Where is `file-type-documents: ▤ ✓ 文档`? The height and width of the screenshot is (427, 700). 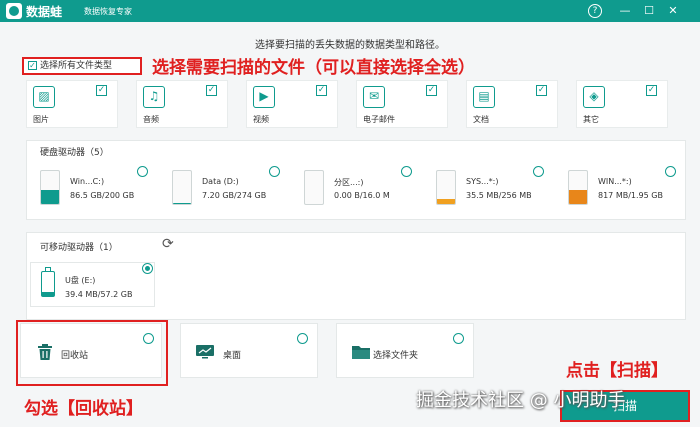 file-type-documents: ▤ ✓ 文档 is located at coordinates (512, 104).